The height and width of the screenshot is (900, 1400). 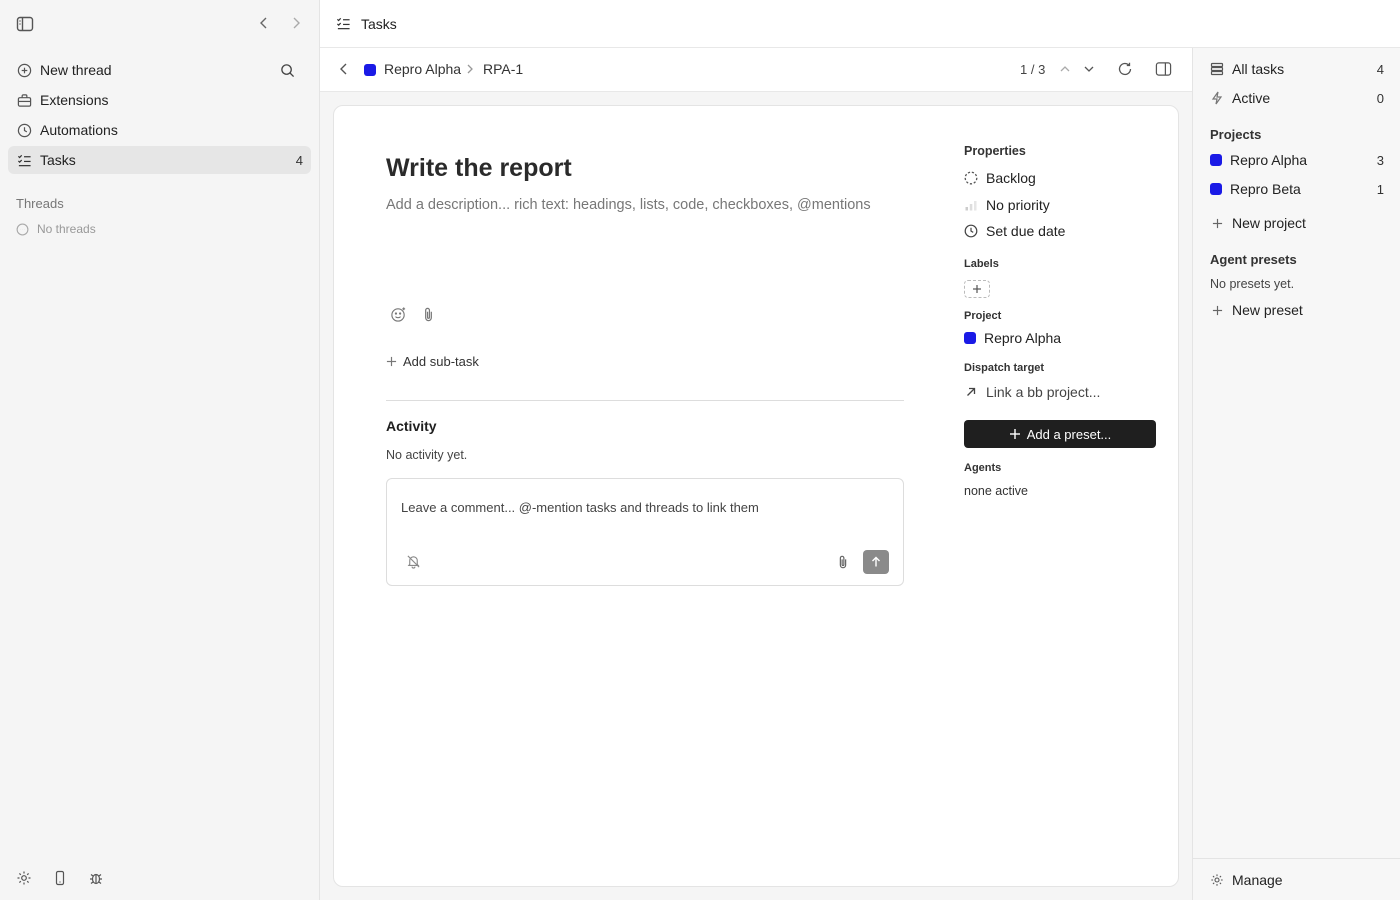 What do you see at coordinates (1296, 879) in the screenshot?
I see `manage-button: Manage` at bounding box center [1296, 879].